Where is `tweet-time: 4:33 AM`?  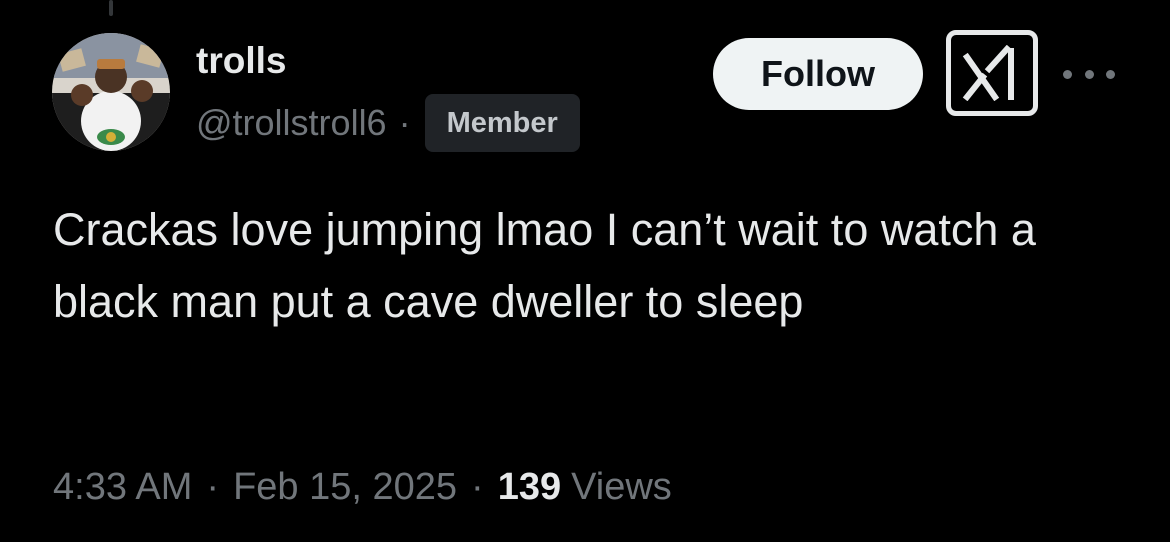 tweet-time: 4:33 AM is located at coordinates (122, 487).